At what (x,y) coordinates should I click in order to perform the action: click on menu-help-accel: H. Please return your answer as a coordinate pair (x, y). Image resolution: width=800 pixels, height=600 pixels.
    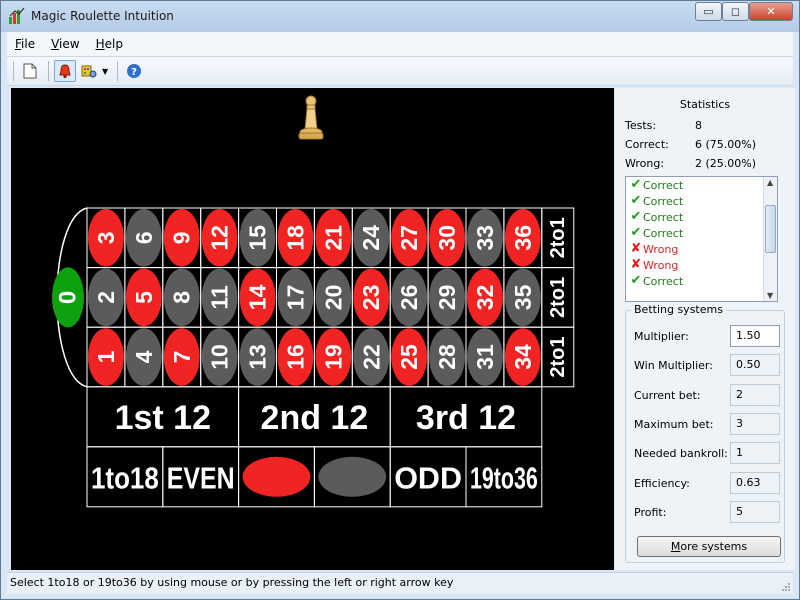
    Looking at the image, I should click on (100, 44).